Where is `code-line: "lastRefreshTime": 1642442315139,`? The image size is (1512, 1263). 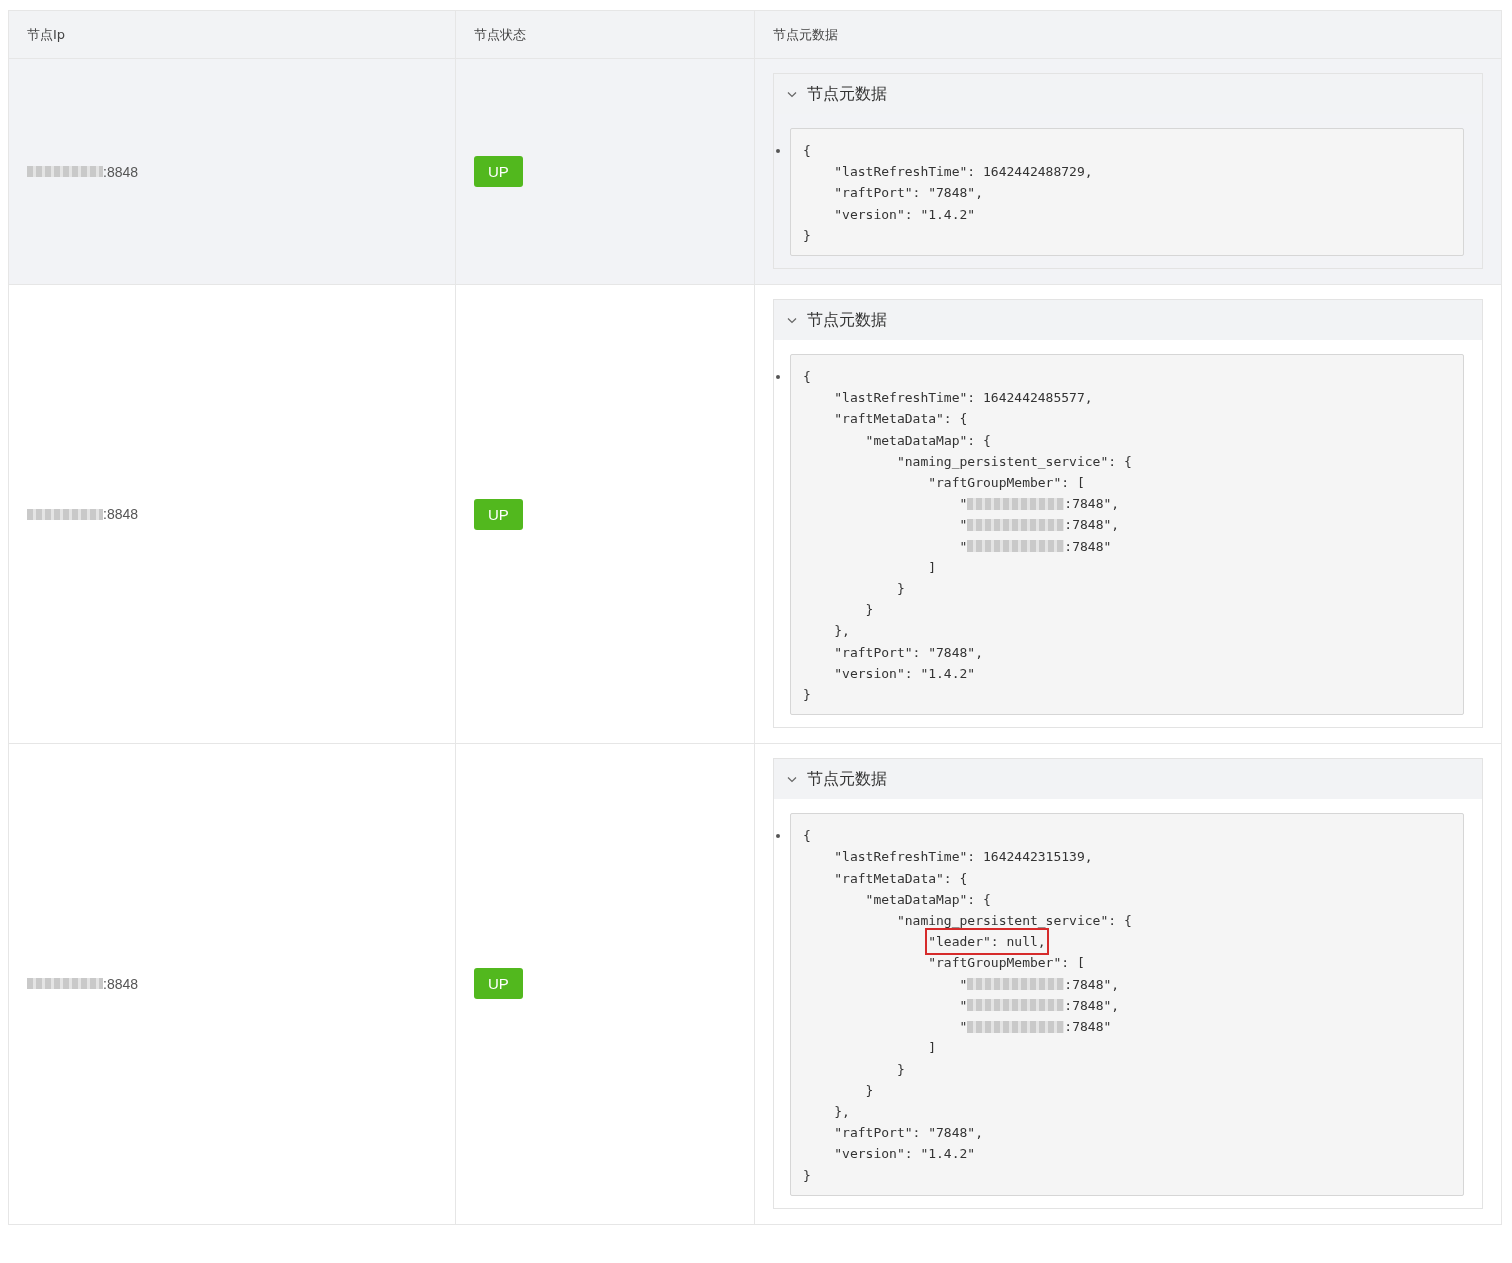 code-line: "lastRefreshTime": 1642442315139, is located at coordinates (963, 857).